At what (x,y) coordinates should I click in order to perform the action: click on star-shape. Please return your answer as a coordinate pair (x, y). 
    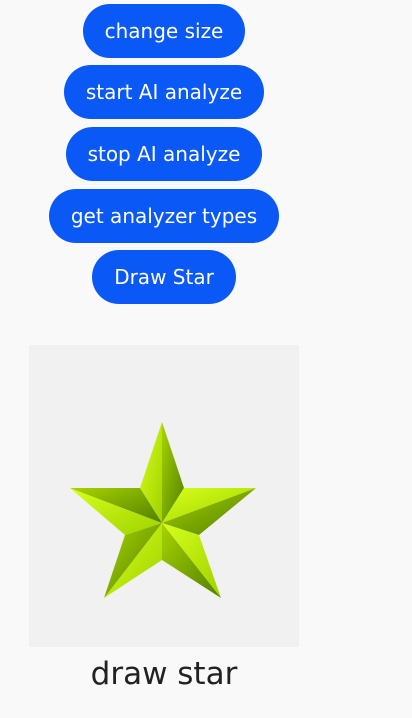
    Looking at the image, I should click on (163, 510).